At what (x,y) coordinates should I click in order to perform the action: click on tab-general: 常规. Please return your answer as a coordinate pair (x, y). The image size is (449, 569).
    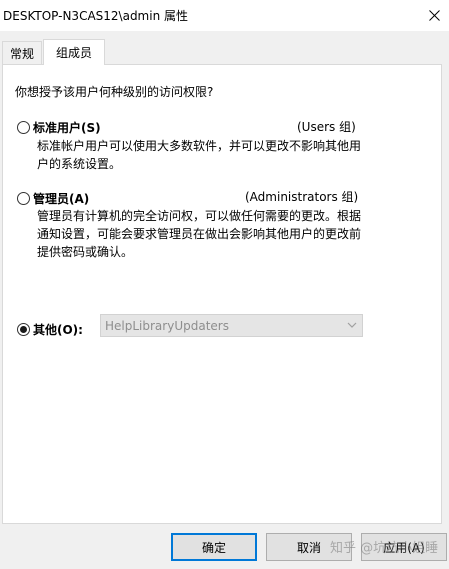
    Looking at the image, I should click on (22, 52).